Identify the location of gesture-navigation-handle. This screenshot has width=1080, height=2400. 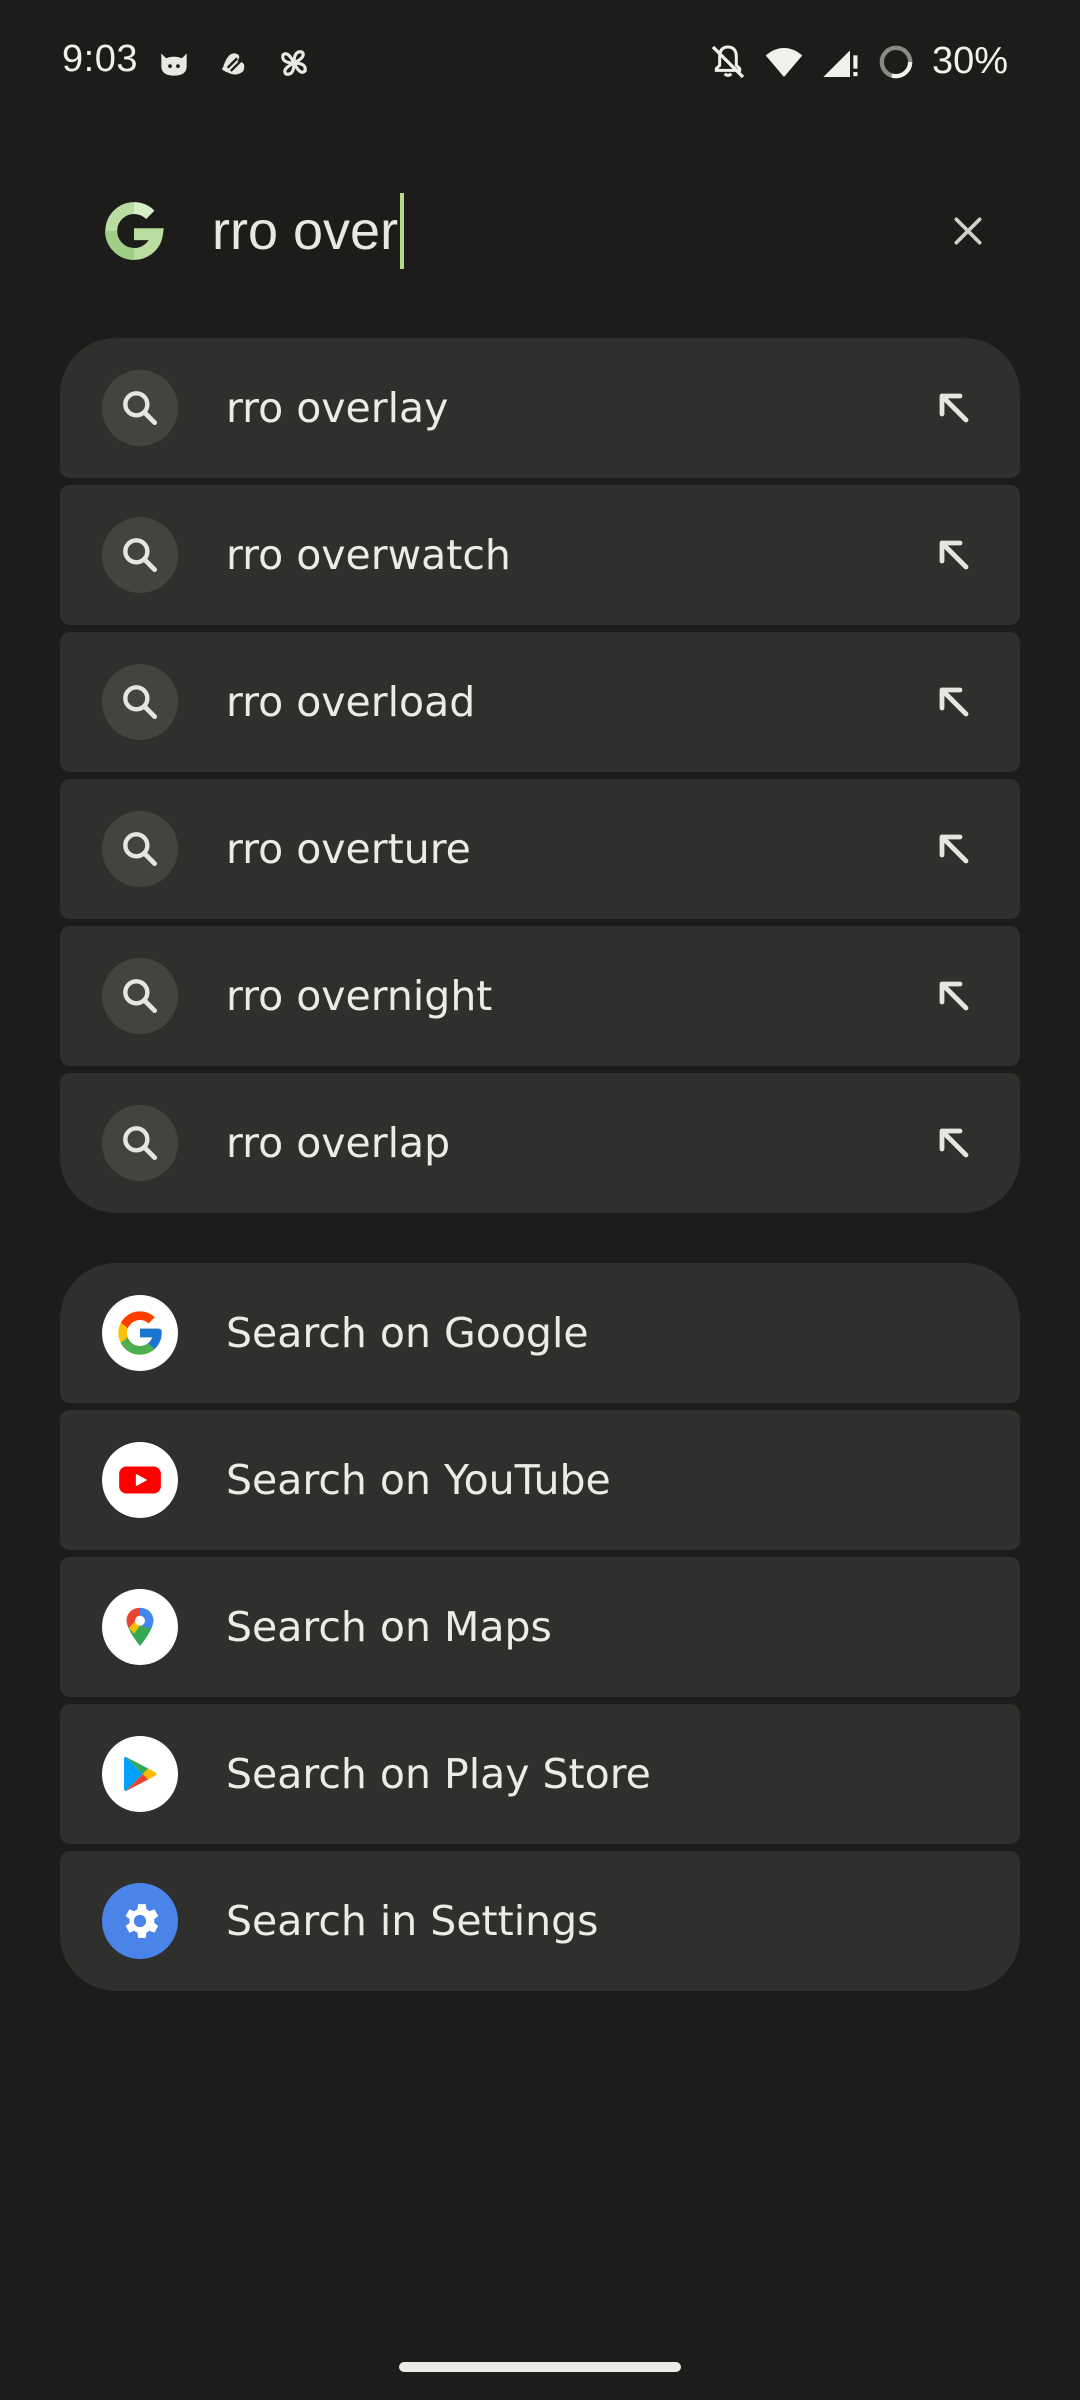
(540, 2367).